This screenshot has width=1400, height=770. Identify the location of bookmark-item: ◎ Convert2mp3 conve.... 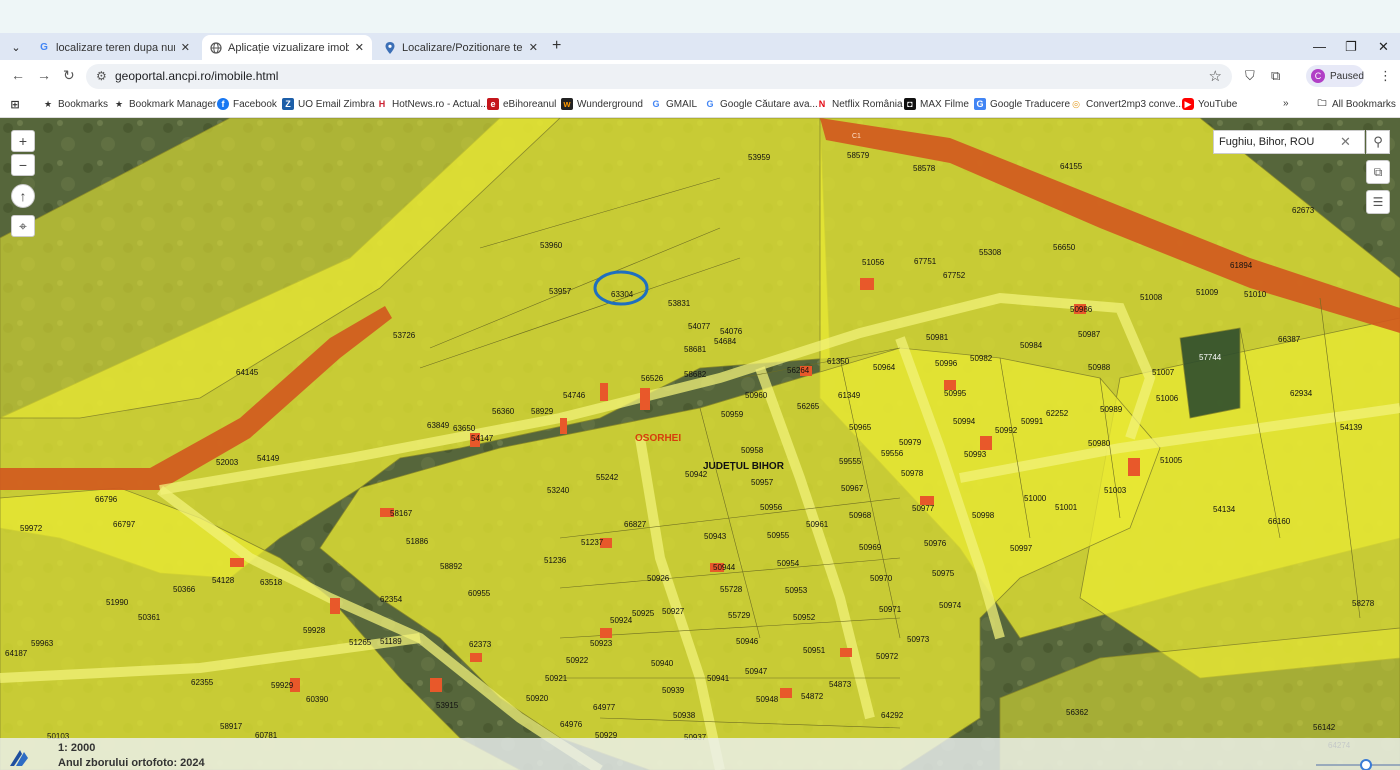
(1127, 104).